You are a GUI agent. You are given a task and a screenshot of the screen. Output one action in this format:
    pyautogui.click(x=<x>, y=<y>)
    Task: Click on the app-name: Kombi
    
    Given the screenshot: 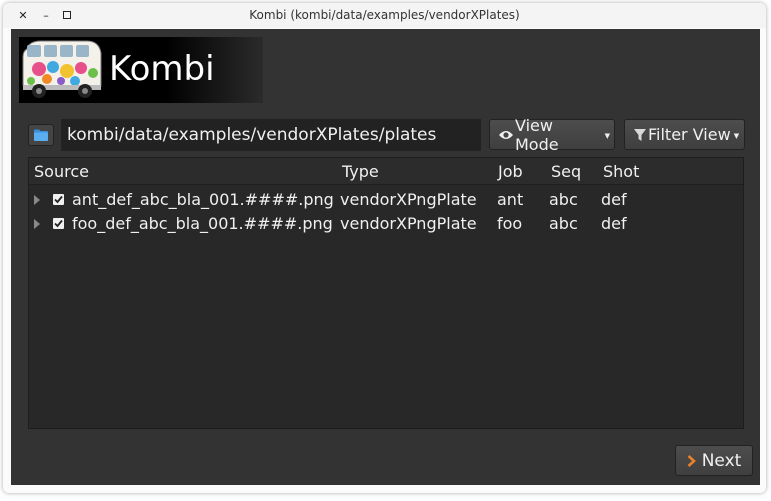 What is the action you would take?
    pyautogui.click(x=162, y=69)
    